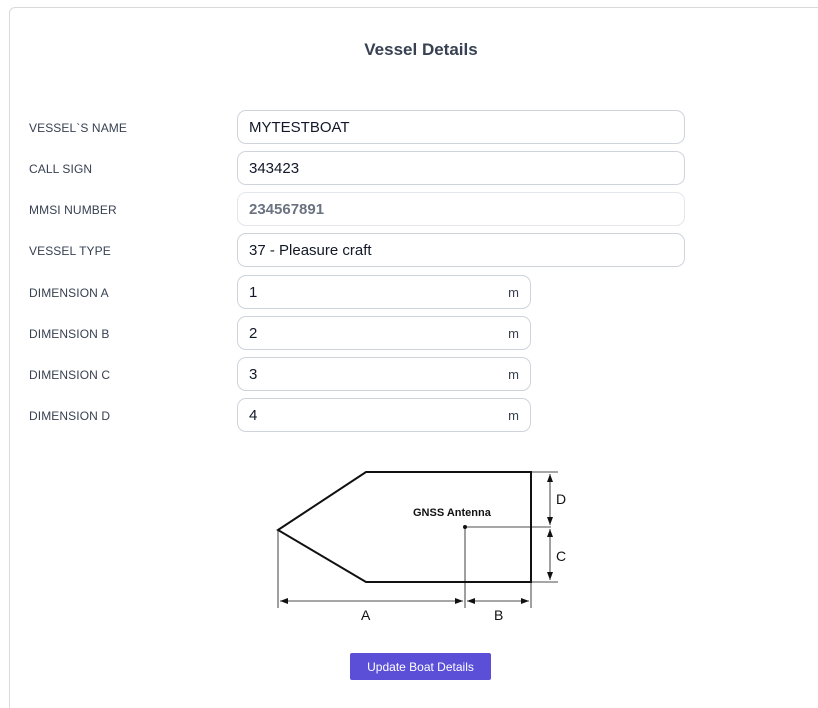  Describe the element at coordinates (459, 601) in the screenshot. I see `dimension-a-arrow-right` at that location.